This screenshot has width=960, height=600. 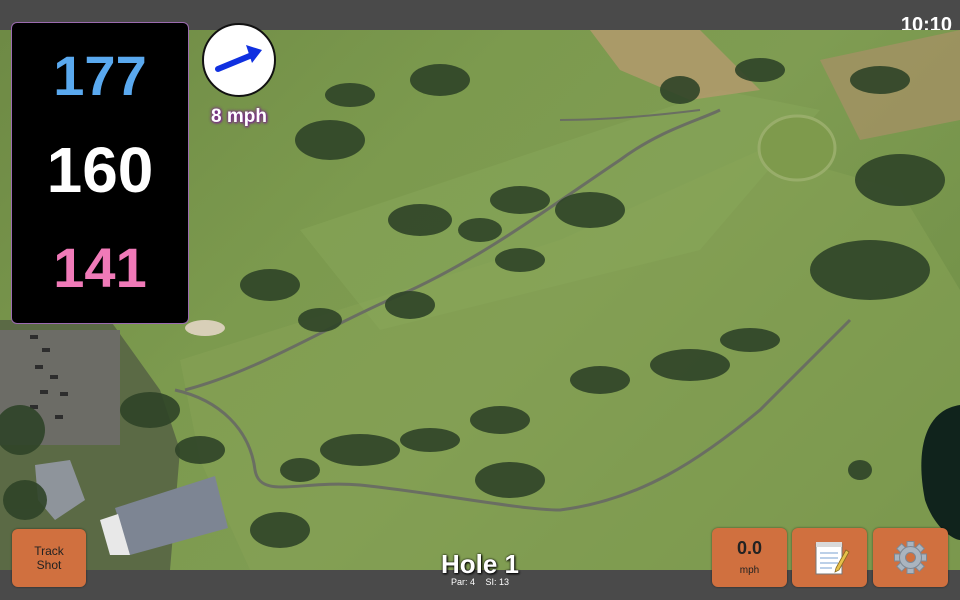 I want to click on track-shot-button: Track Shot, so click(x=49, y=558).